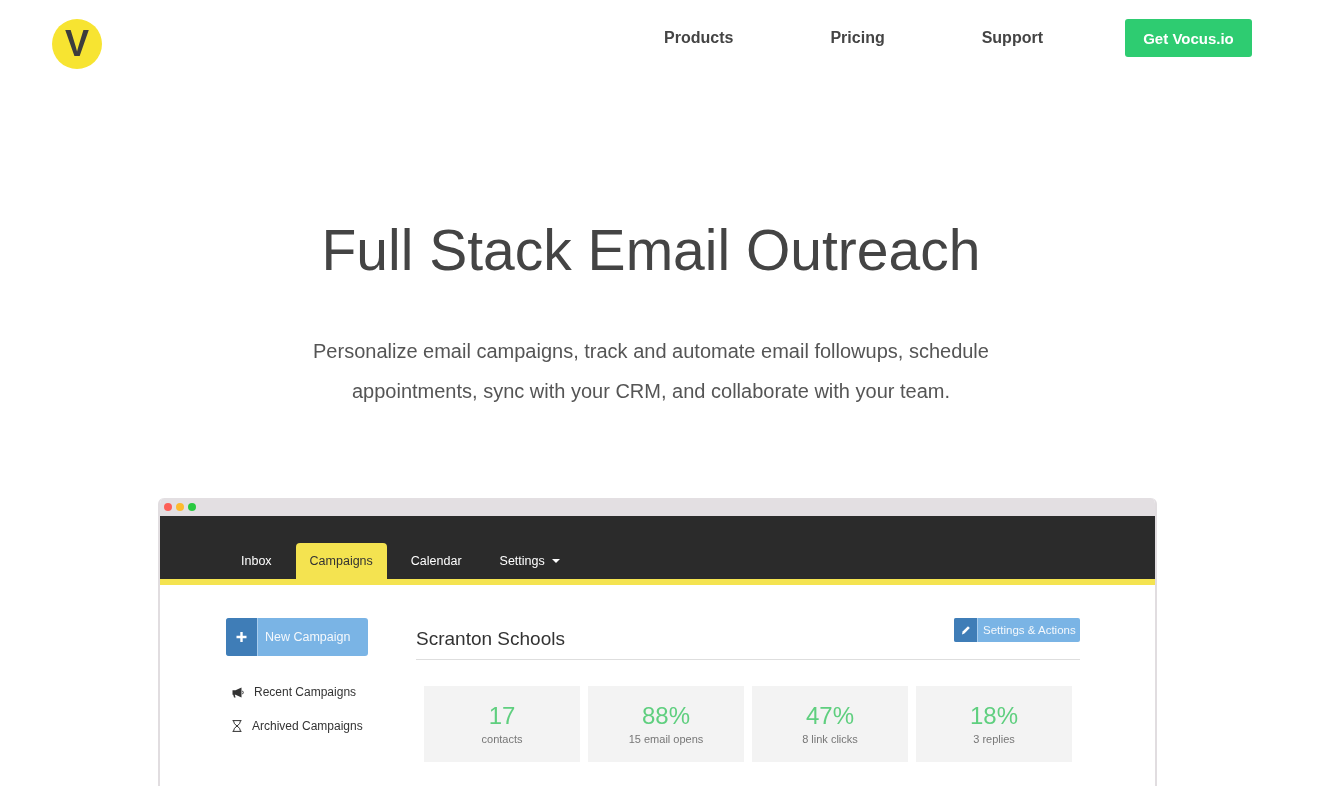 This screenshot has width=1327, height=786. I want to click on logo: V, so click(77, 44).